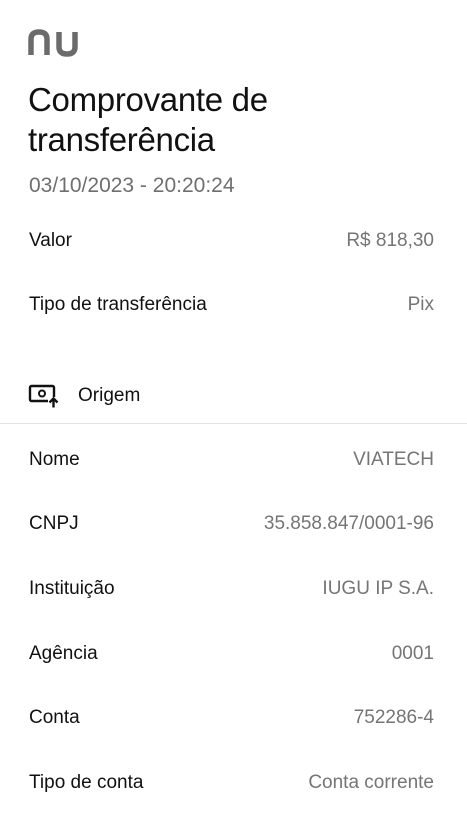 The height and width of the screenshot is (833, 467). What do you see at coordinates (231, 654) in the screenshot?
I see `row-agencia: Agência 0001` at bounding box center [231, 654].